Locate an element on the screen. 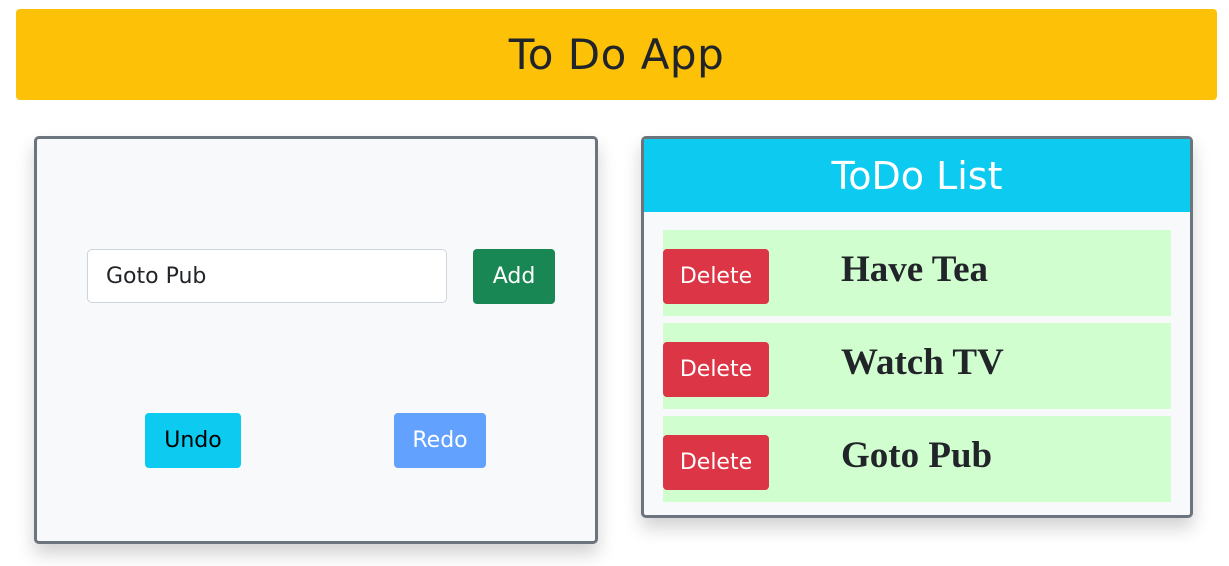 This screenshot has width=1229, height=566. todo-item: Delete Watch TV is located at coordinates (917, 366).